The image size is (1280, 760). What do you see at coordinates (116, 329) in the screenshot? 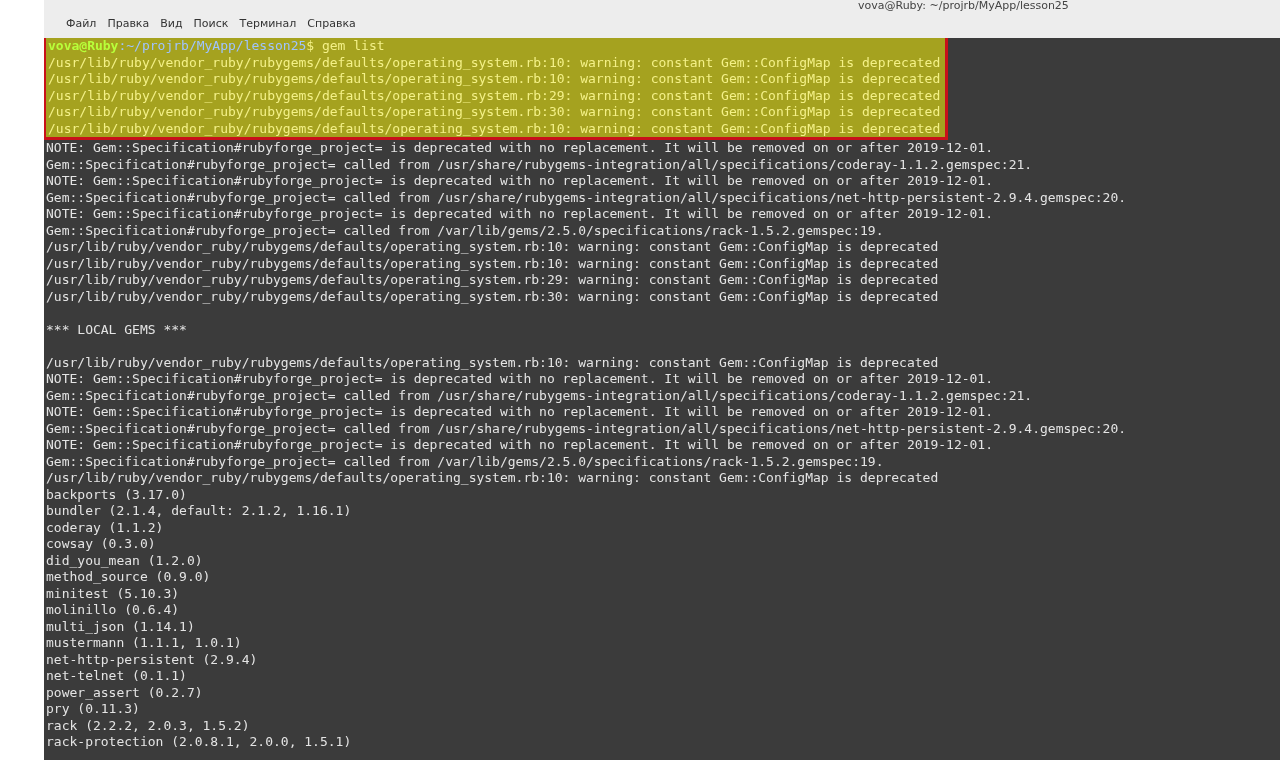
I see `output-line: *** LOCAL GEMS ***` at bounding box center [116, 329].